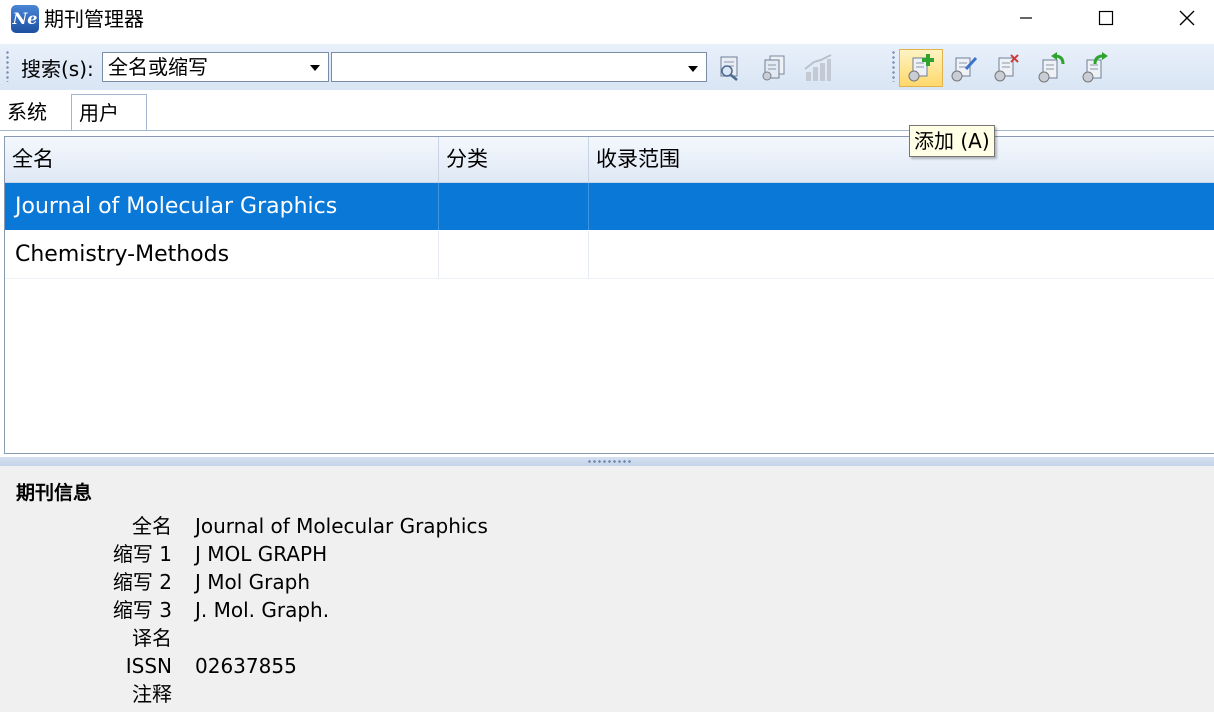 The image size is (1214, 712). What do you see at coordinates (152, 638) in the screenshot?
I see `info-label: 译名` at bounding box center [152, 638].